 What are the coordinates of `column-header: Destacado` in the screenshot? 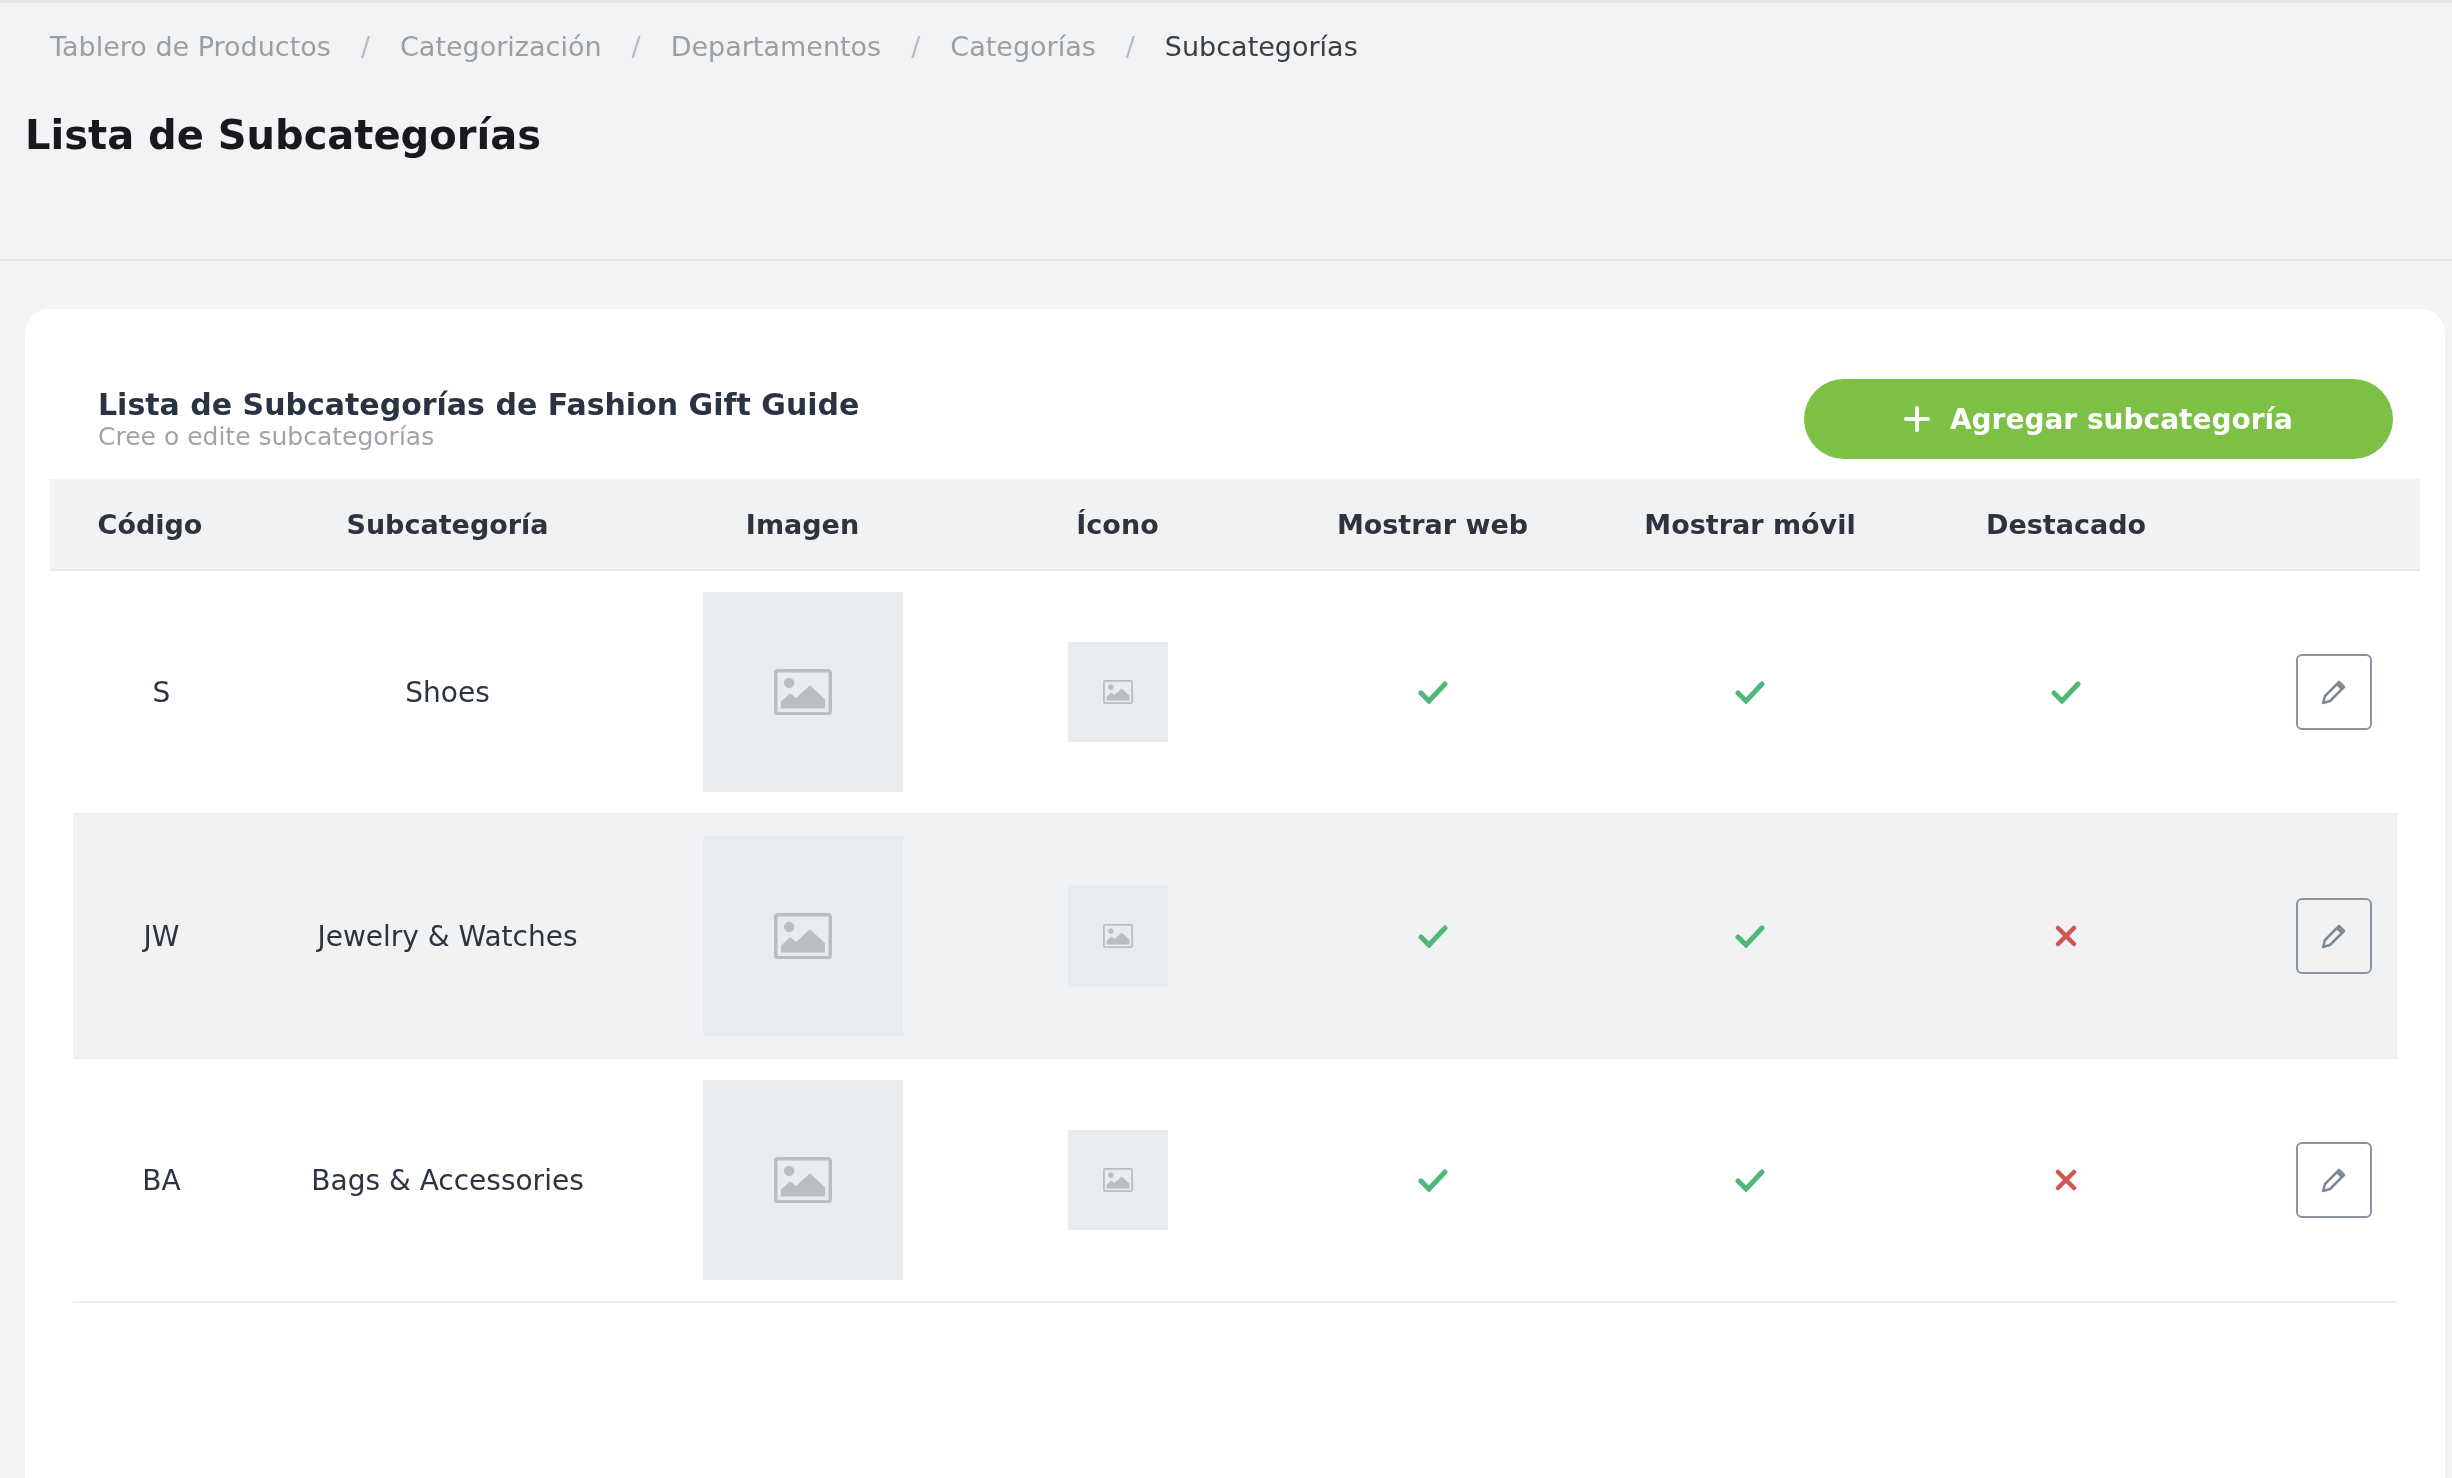 It's located at (2066, 524).